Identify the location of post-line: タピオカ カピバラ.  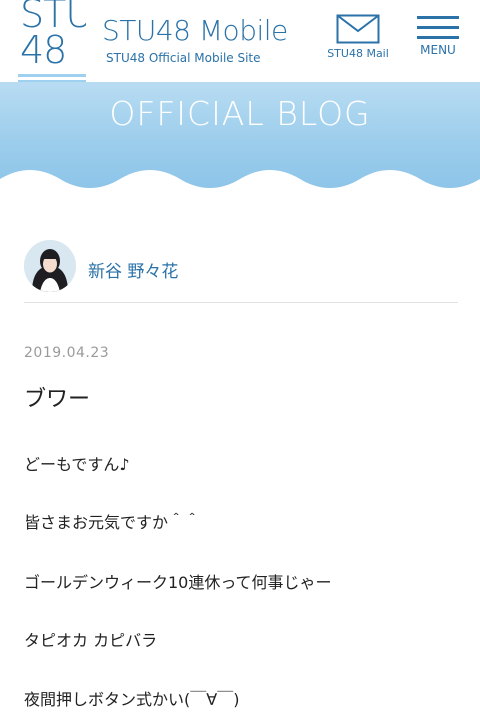
(91, 640).